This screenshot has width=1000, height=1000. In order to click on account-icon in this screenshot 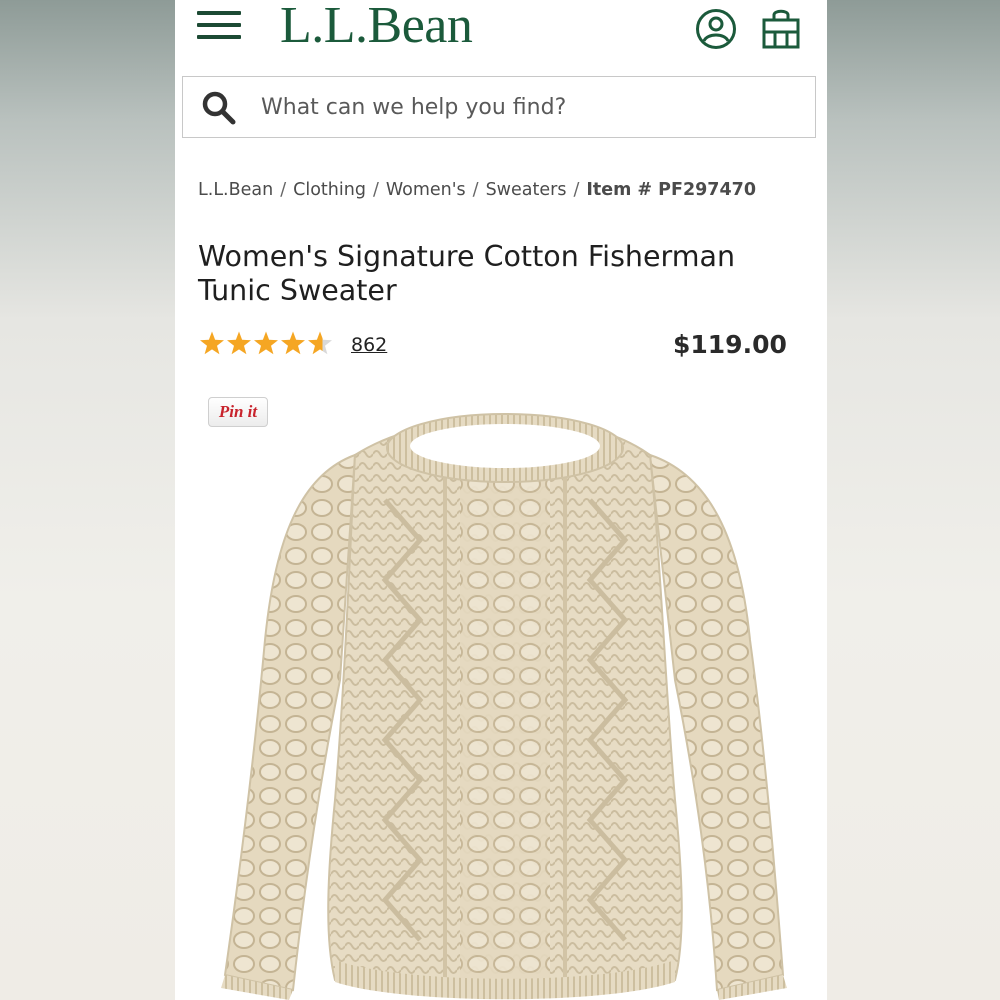, I will do `click(716, 29)`.